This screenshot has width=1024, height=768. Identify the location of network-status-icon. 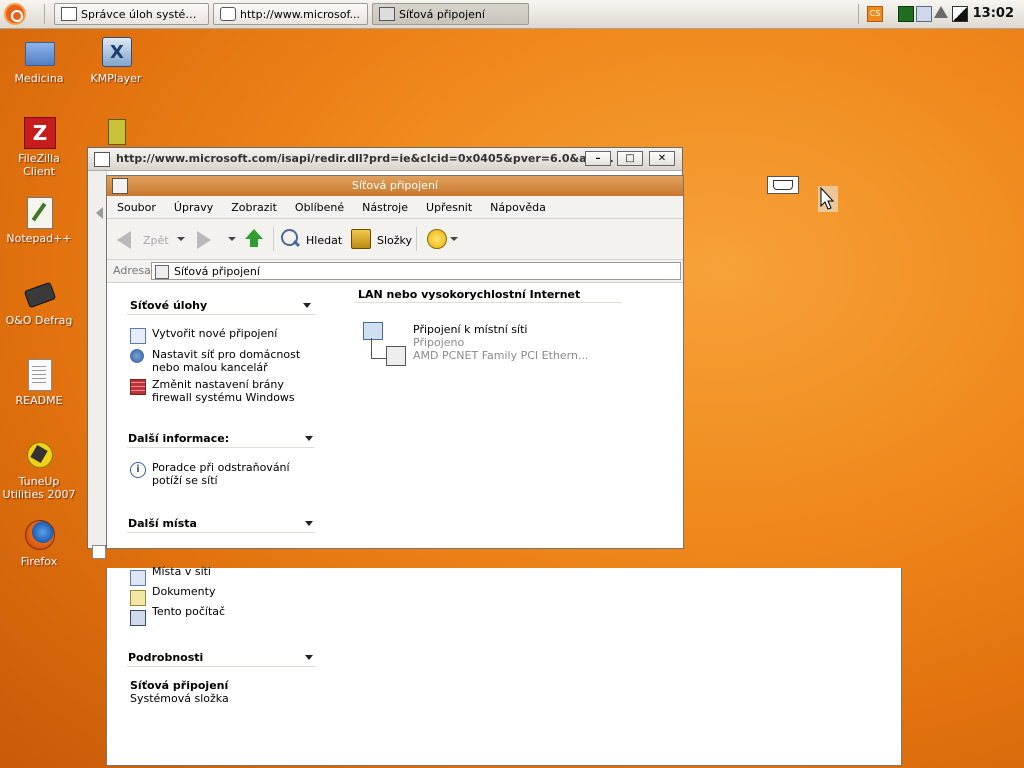
(960, 14).